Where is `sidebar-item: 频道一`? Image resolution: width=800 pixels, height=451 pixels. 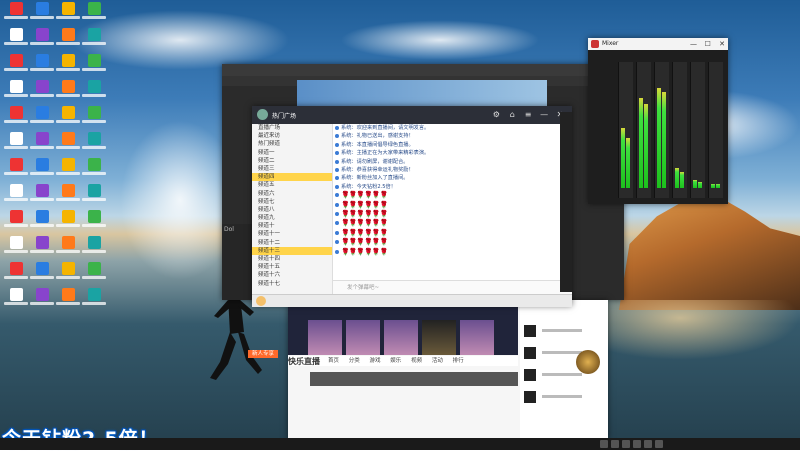
sidebar-item: 频道一 is located at coordinates (292, 153).